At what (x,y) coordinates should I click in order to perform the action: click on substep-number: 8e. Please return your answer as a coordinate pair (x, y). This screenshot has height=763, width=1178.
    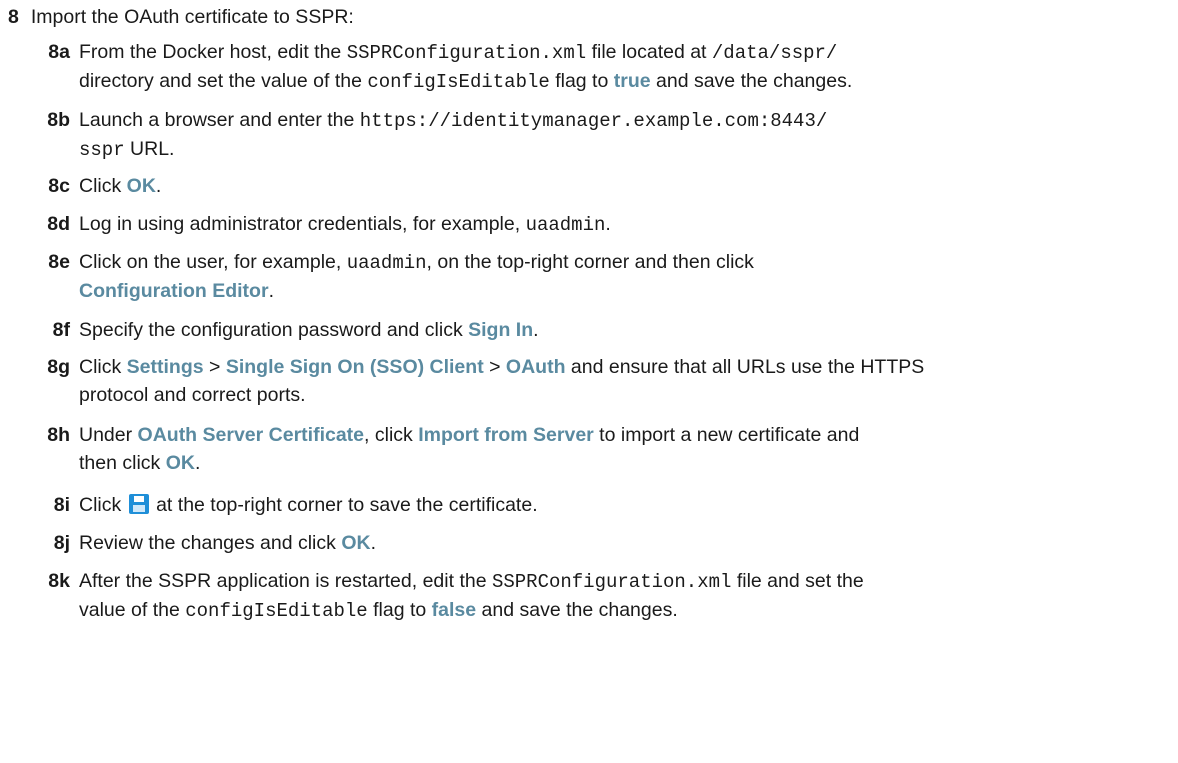
    Looking at the image, I should click on (59, 262).